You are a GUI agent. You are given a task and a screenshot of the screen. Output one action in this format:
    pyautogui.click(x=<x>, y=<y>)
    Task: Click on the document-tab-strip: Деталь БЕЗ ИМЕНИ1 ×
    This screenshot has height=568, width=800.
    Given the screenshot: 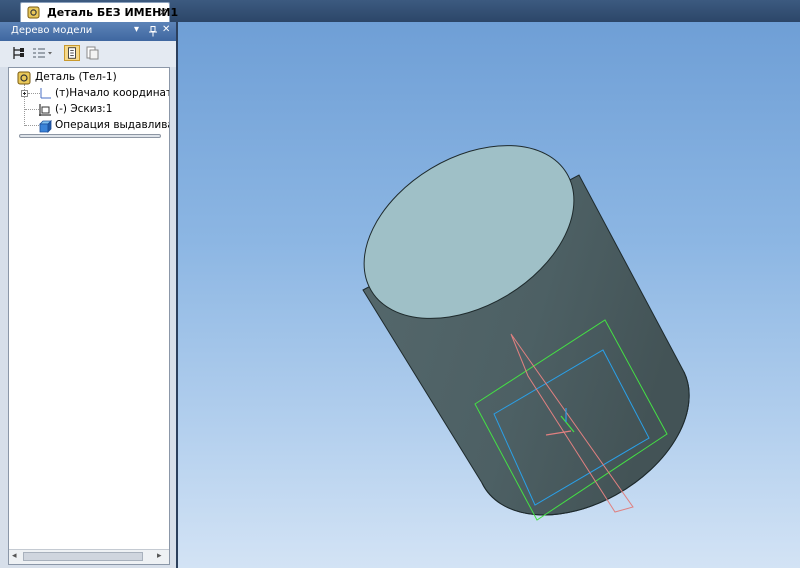 What is the action you would take?
    pyautogui.click(x=400, y=11)
    